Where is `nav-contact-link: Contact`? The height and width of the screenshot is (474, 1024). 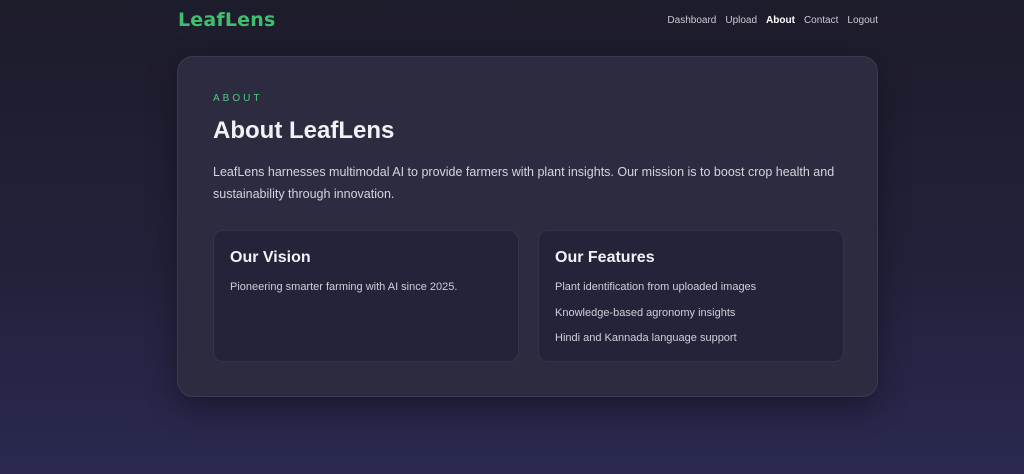
nav-contact-link: Contact is located at coordinates (821, 20).